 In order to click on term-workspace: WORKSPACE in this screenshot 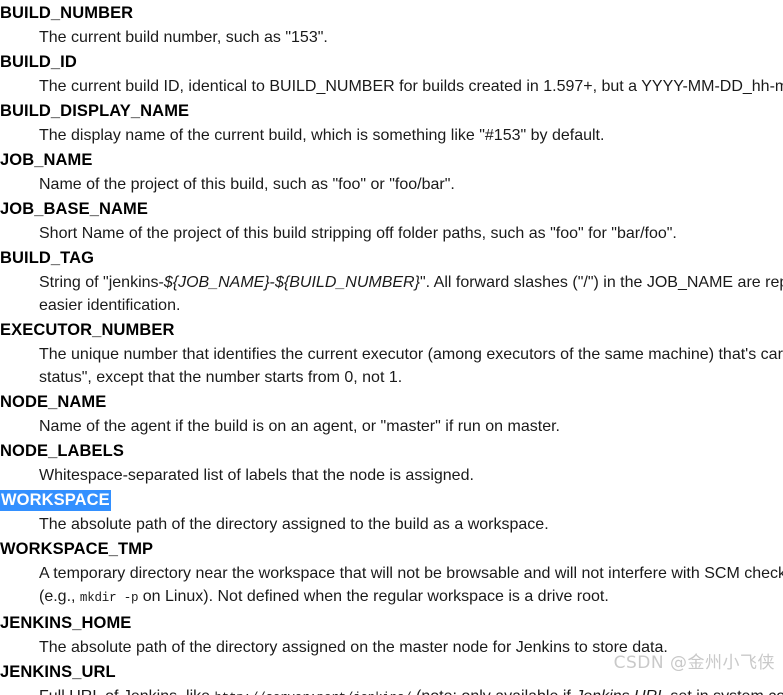, I will do `click(391, 500)`.